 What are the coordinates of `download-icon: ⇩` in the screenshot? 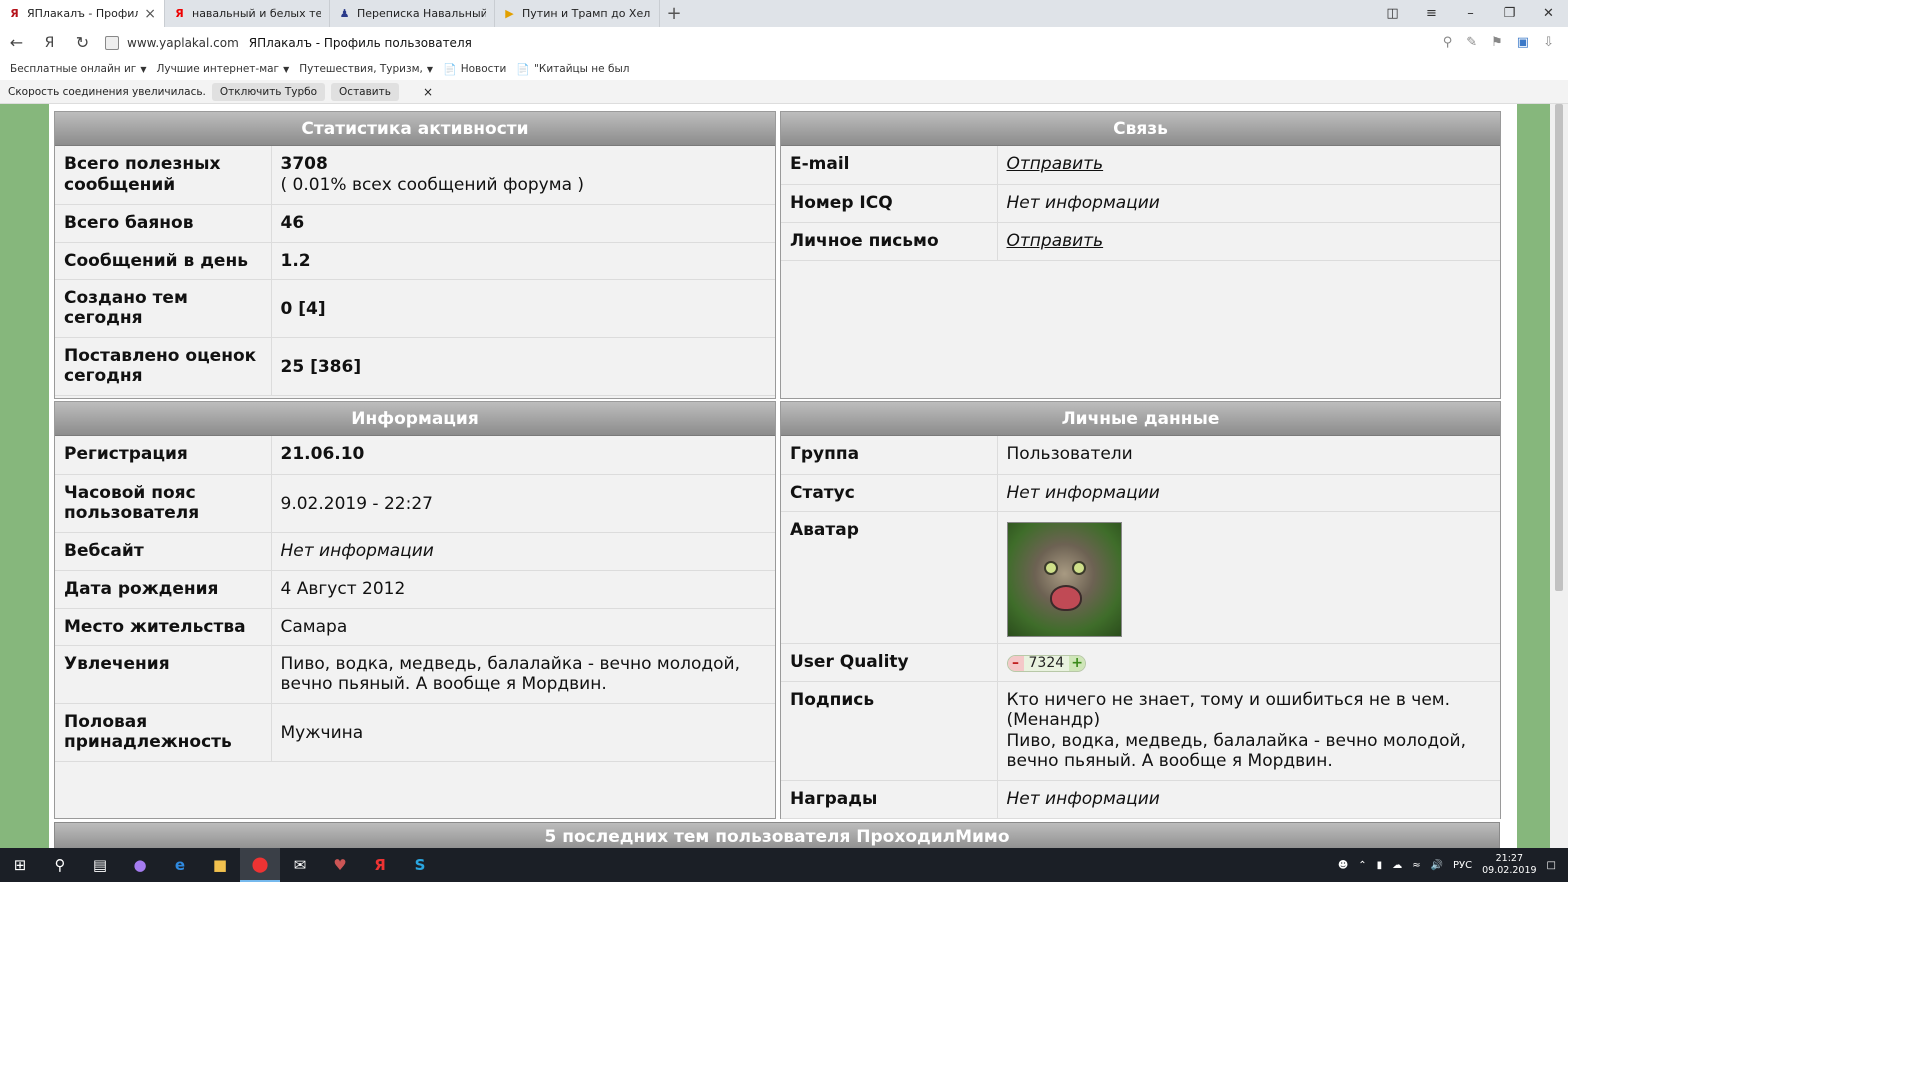 It's located at (1548, 42).